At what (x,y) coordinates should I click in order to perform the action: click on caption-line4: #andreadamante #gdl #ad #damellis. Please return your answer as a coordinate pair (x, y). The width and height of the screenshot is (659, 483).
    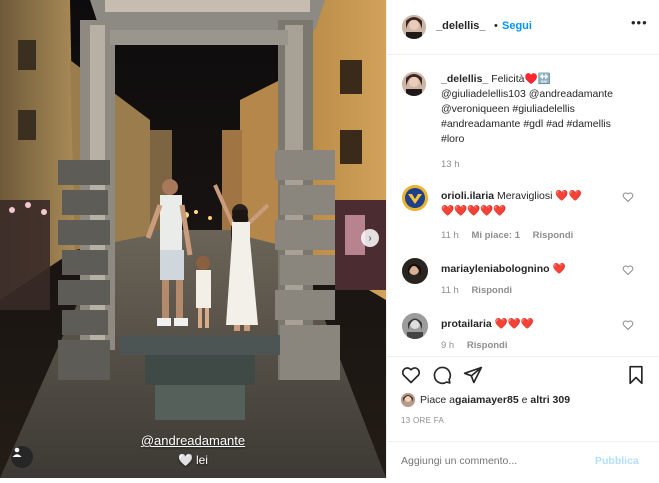
    Looking at the image, I should click on (526, 124).